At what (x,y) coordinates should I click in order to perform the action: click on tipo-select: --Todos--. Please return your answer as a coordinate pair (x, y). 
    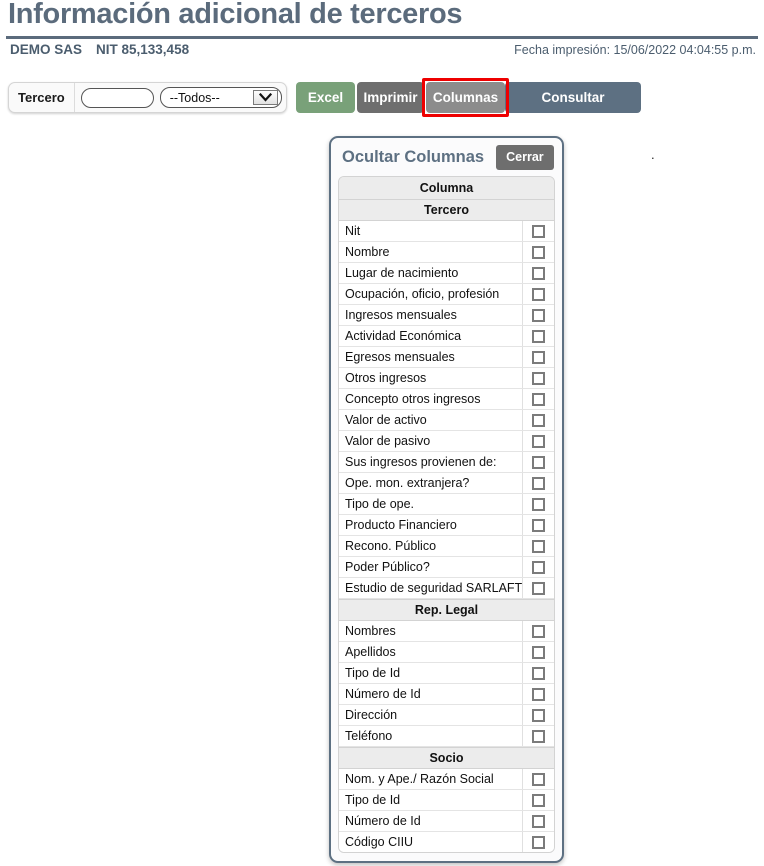
    Looking at the image, I should click on (220, 97).